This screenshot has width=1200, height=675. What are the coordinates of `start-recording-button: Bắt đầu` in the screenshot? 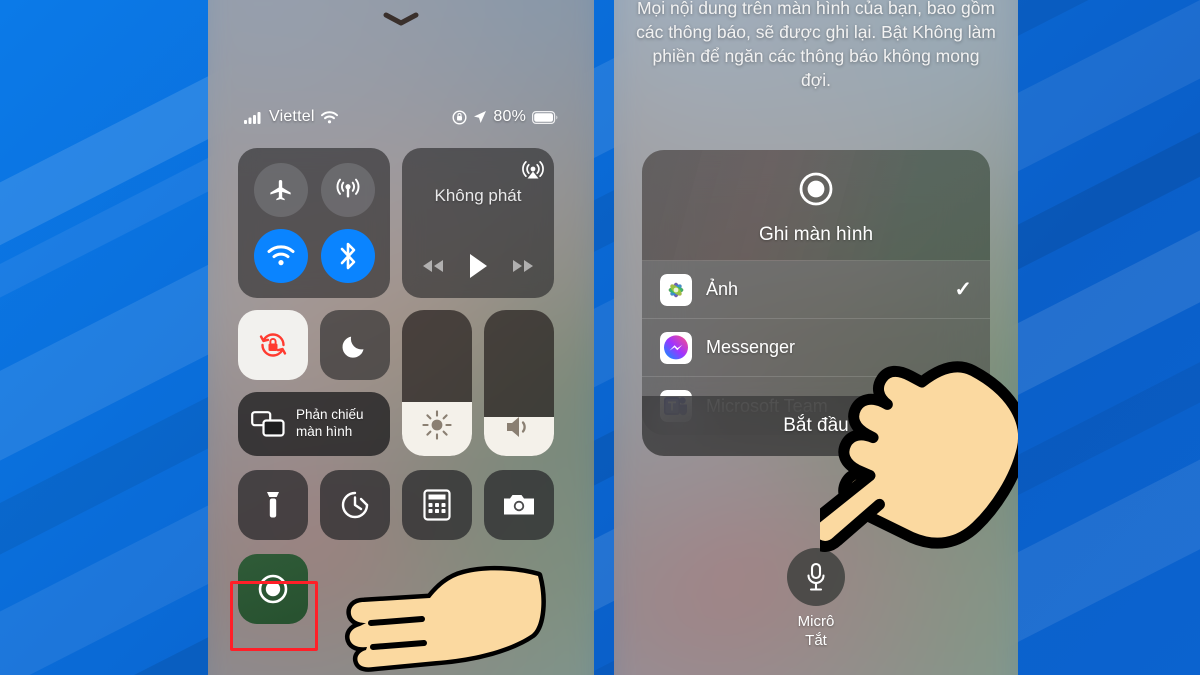 It's located at (816, 426).